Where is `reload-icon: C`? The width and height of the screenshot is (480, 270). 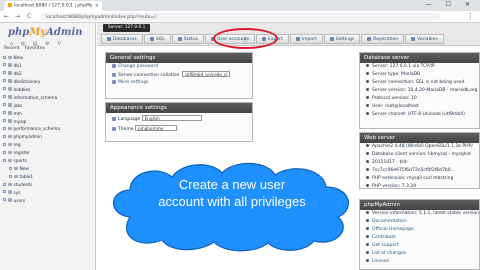
reload-icon: C is located at coordinates (29, 16).